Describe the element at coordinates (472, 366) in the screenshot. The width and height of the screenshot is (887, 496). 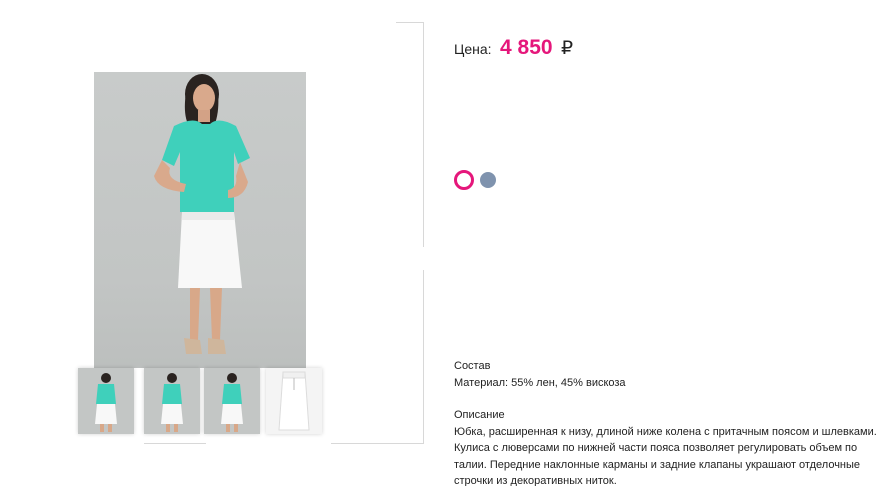
I see `composition-title: Состав` at that location.